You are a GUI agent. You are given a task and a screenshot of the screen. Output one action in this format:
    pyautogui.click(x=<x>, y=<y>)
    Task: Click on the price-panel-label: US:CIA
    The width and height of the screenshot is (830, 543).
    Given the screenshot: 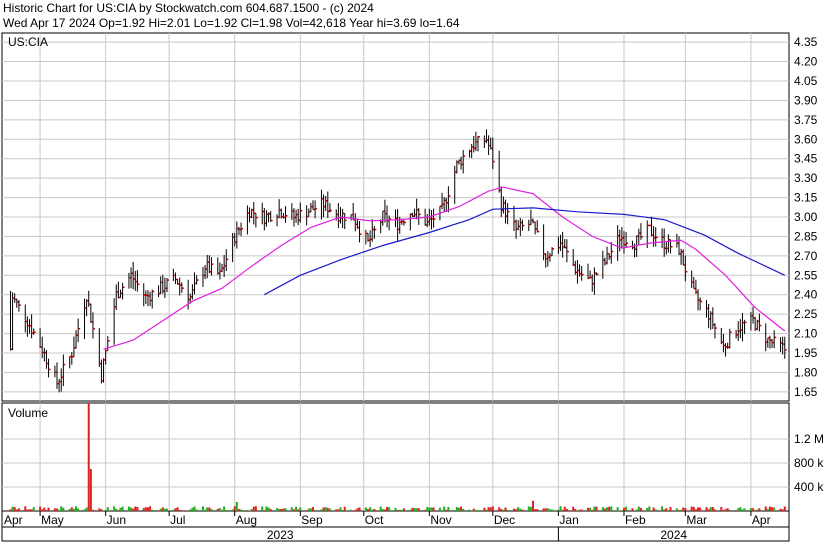 What is the action you would take?
    pyautogui.click(x=28, y=42)
    